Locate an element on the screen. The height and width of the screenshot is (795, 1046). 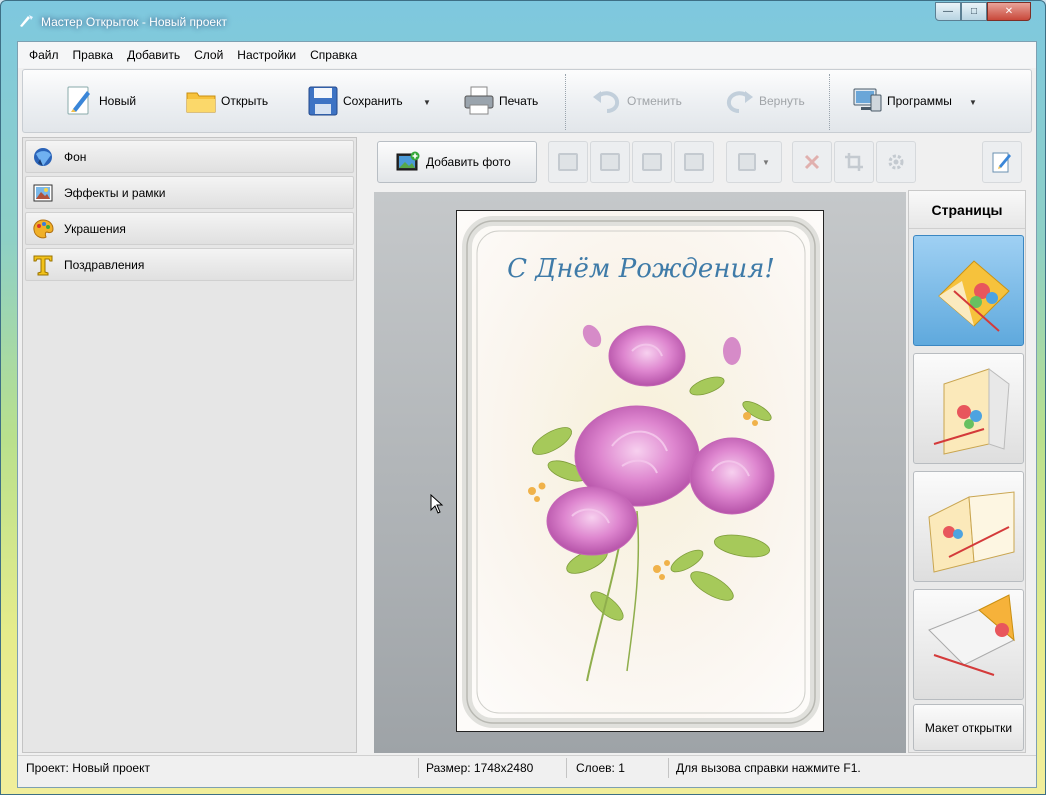
bring-to-front-button is located at coordinates (652, 162).